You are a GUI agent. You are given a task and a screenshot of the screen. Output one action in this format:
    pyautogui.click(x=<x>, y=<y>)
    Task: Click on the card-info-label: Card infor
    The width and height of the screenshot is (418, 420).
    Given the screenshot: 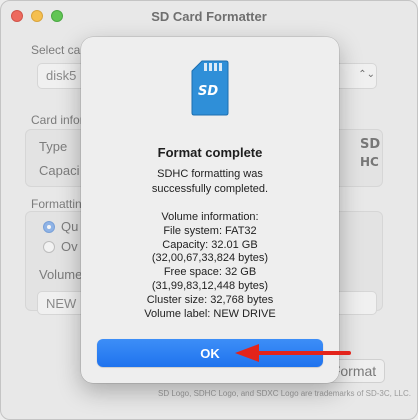 What is the action you would take?
    pyautogui.click(x=57, y=120)
    